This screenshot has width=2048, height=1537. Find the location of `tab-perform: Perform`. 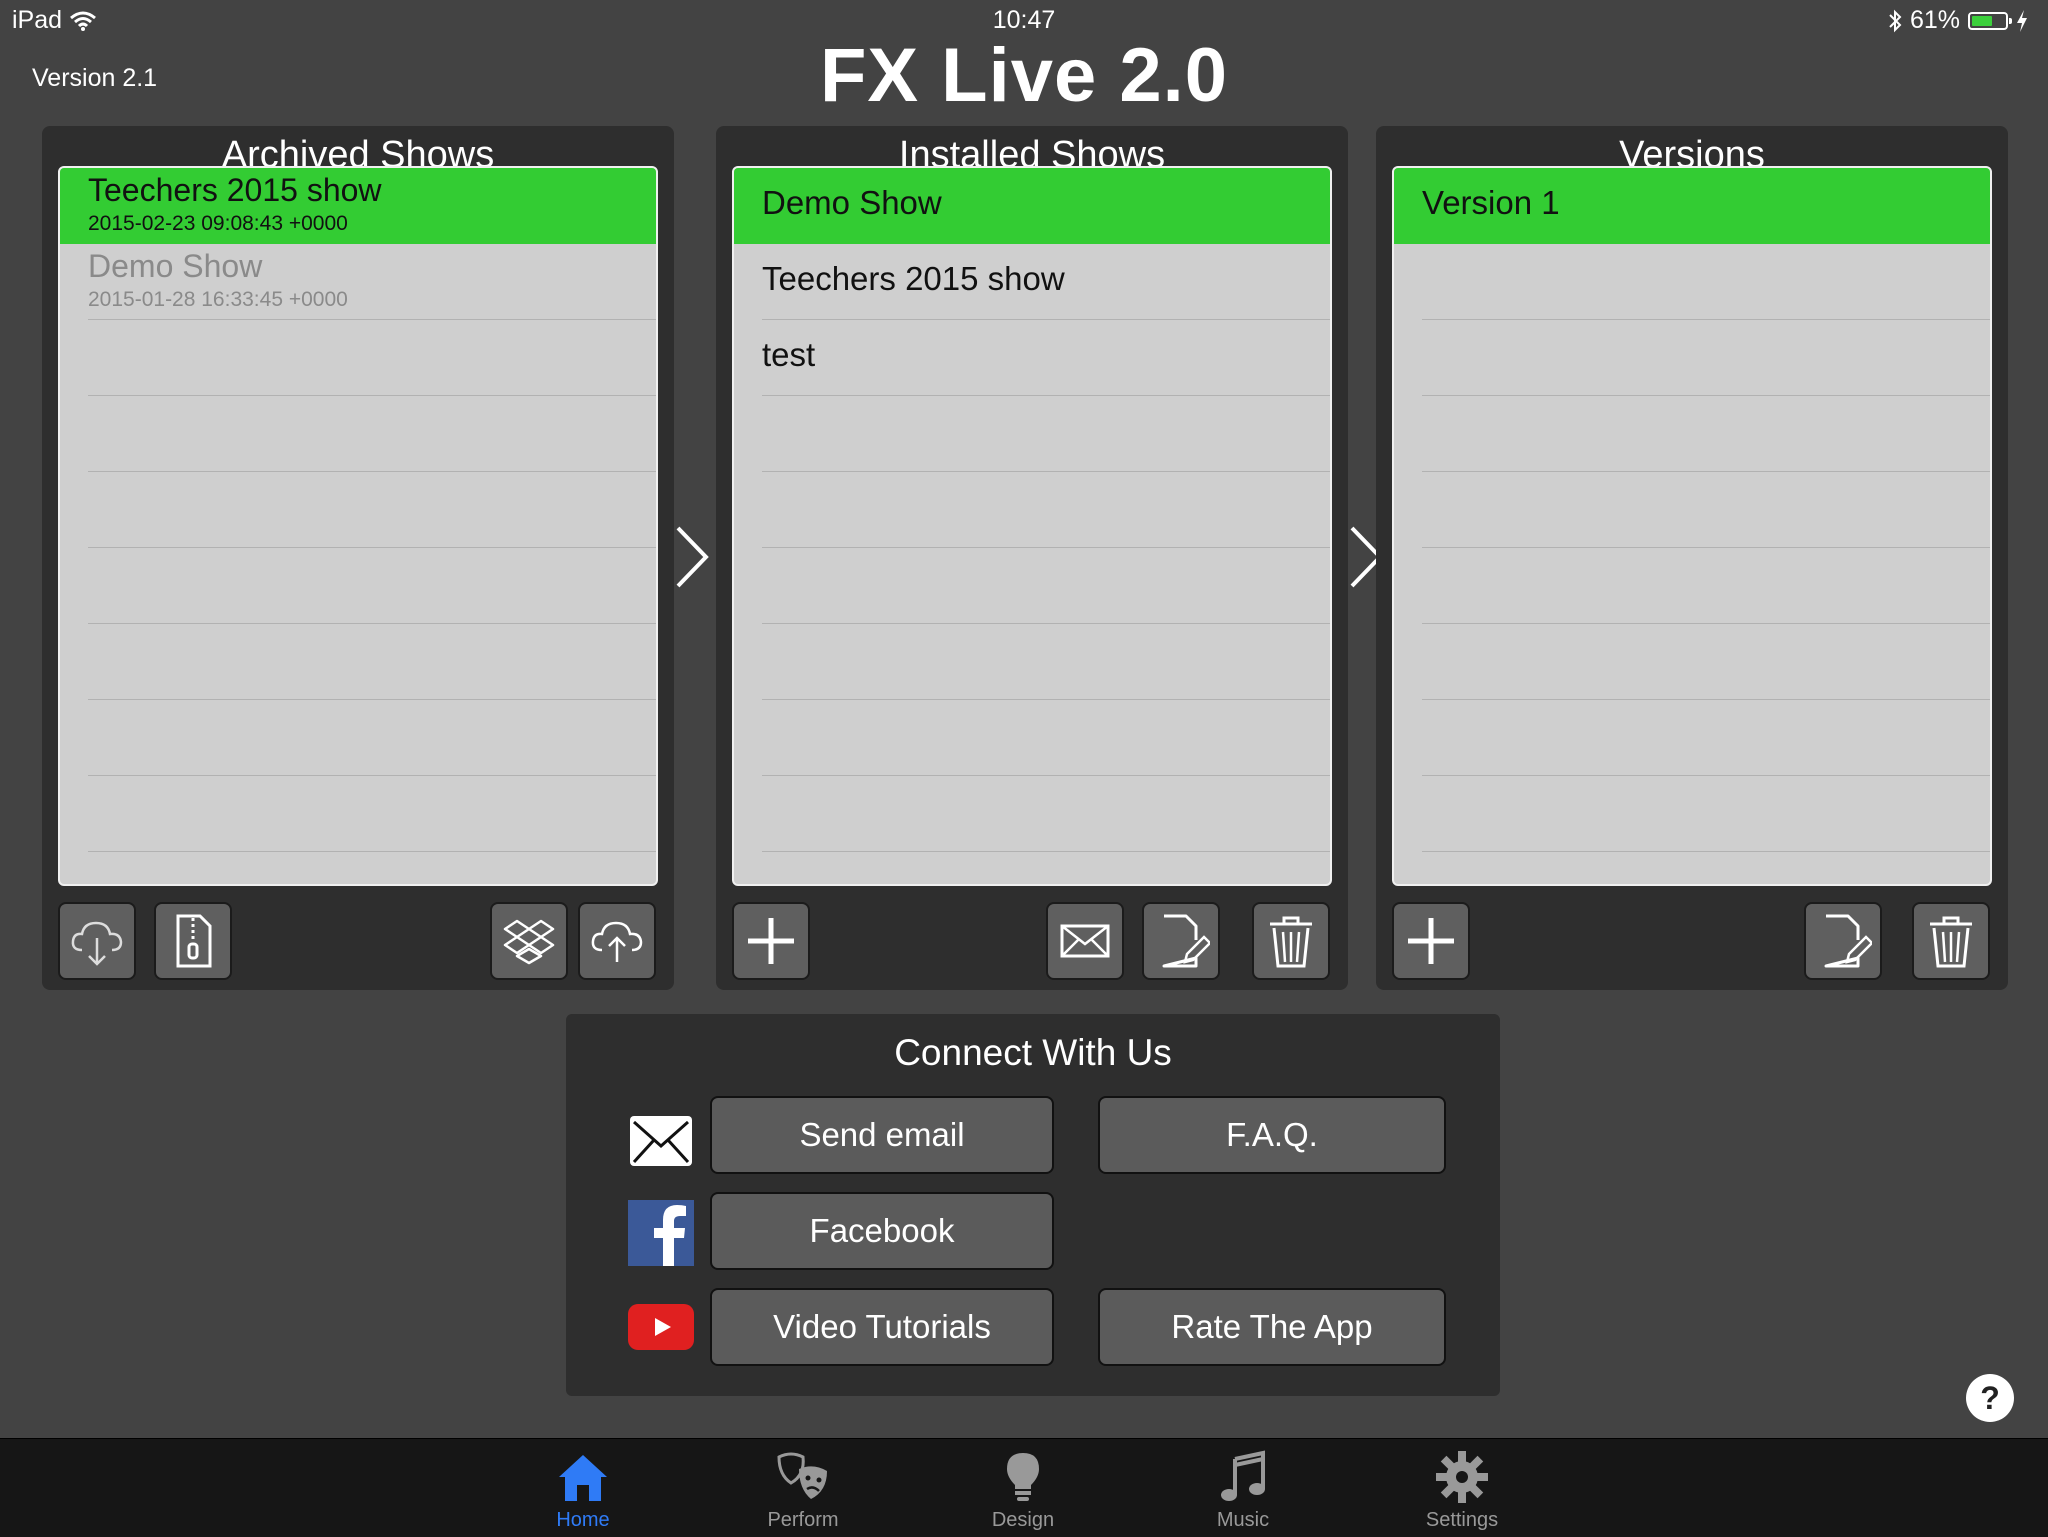

tab-perform: Perform is located at coordinates (803, 1488).